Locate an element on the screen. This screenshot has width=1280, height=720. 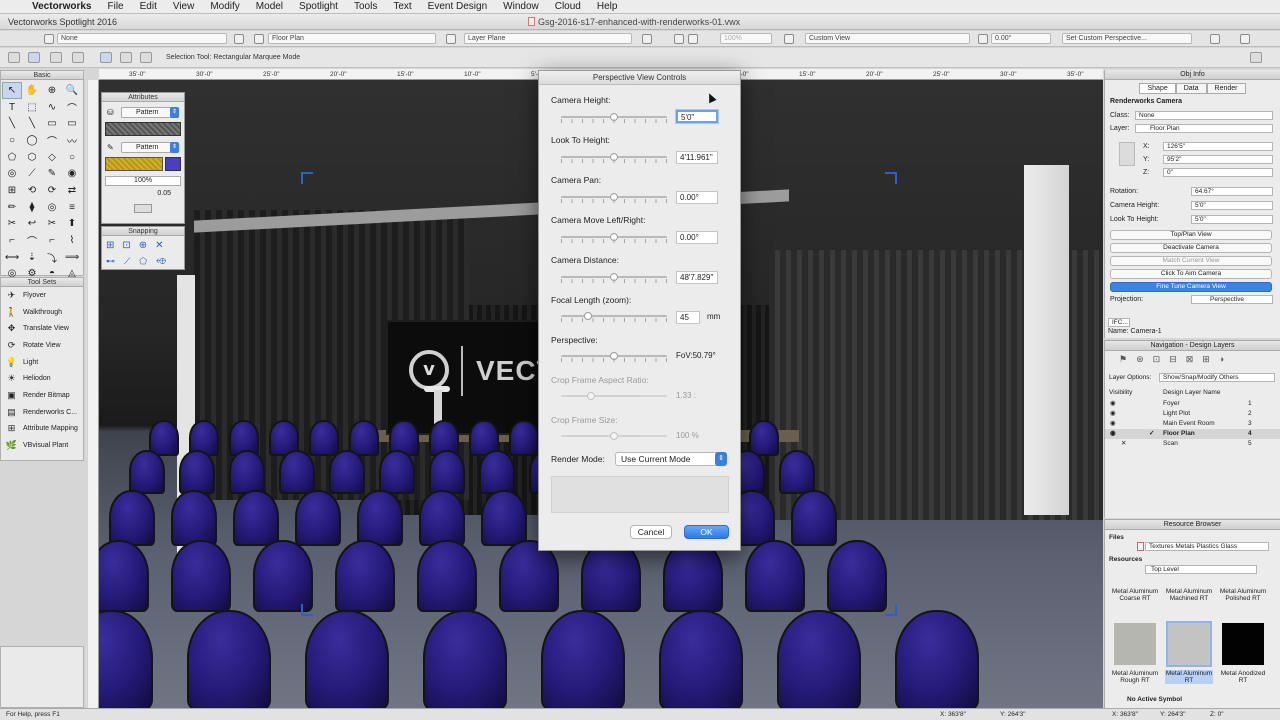
resource-label: Metal Anodized RT is located at coordinates (1243, 677).